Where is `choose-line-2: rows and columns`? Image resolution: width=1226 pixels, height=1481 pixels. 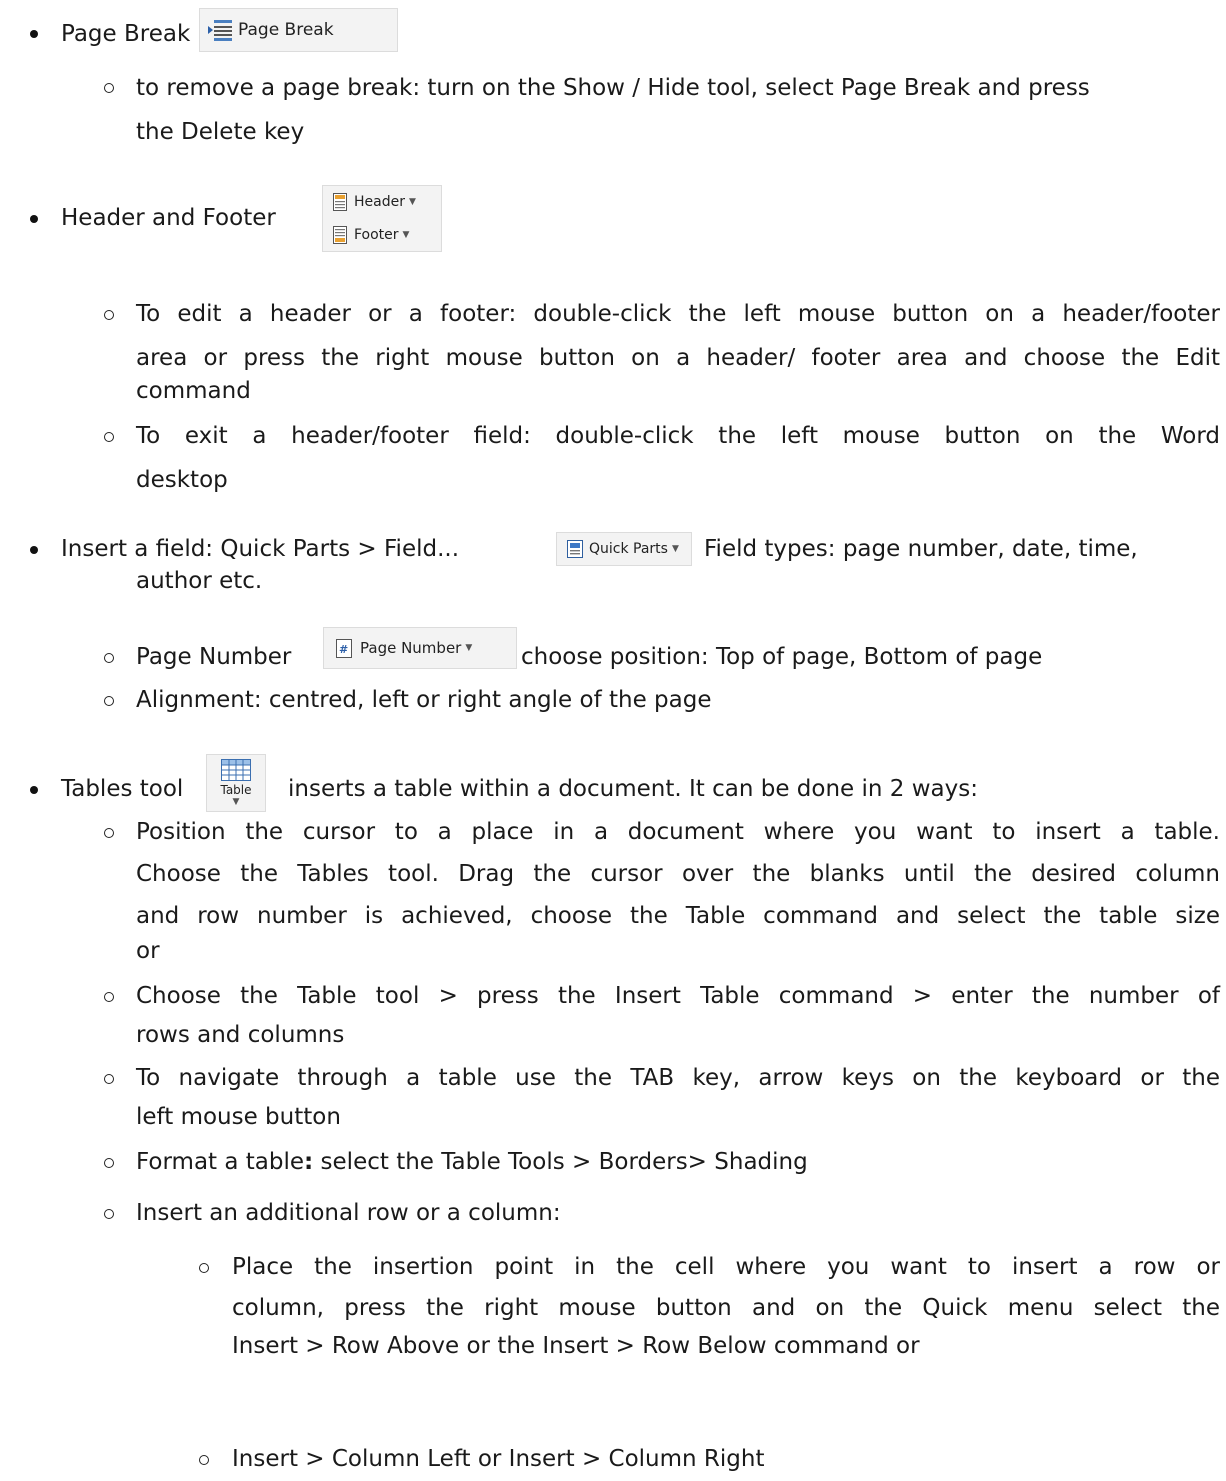 choose-line-2: rows and columns is located at coordinates (240, 1035).